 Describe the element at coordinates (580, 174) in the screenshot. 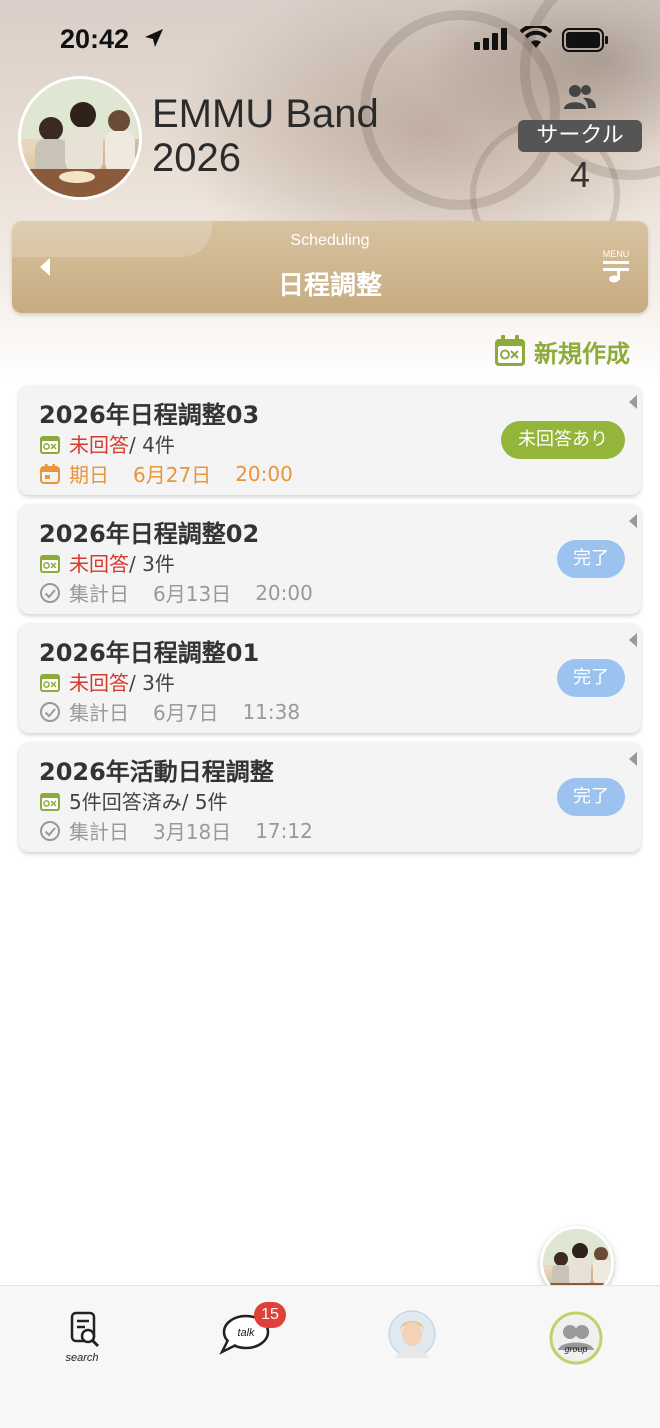

I see `member-count: 4` at that location.